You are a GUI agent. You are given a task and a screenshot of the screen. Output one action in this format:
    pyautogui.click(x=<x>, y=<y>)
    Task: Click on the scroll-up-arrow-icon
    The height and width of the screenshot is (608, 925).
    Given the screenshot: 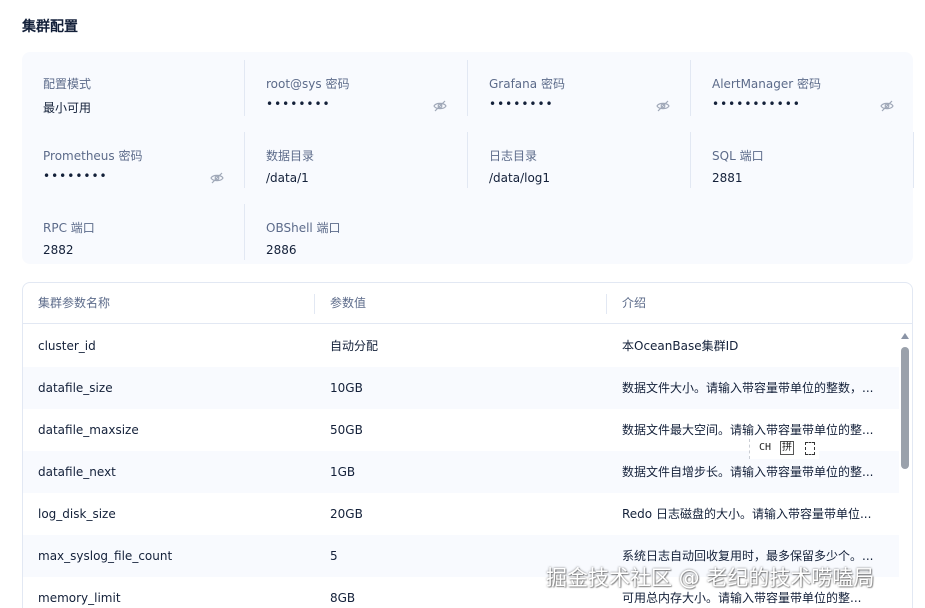 What is the action you would take?
    pyautogui.click(x=905, y=336)
    